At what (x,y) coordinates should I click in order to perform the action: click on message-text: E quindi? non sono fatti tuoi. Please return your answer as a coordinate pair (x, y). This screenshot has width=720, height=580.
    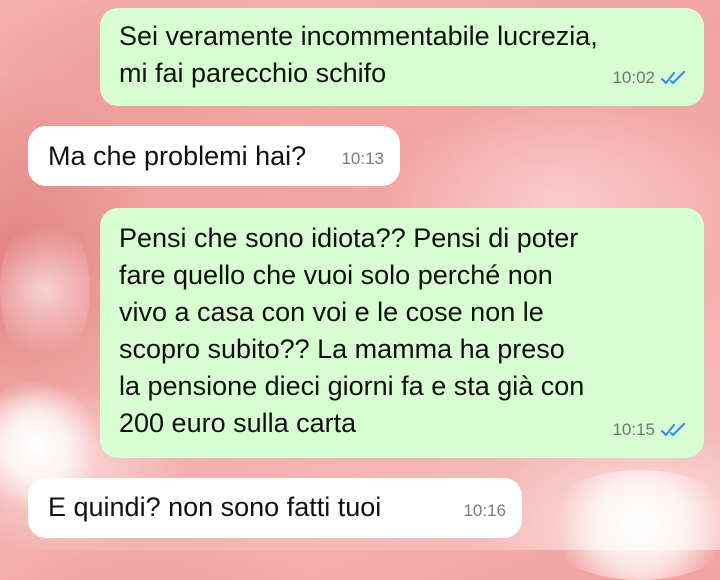
    Looking at the image, I should click on (215, 507).